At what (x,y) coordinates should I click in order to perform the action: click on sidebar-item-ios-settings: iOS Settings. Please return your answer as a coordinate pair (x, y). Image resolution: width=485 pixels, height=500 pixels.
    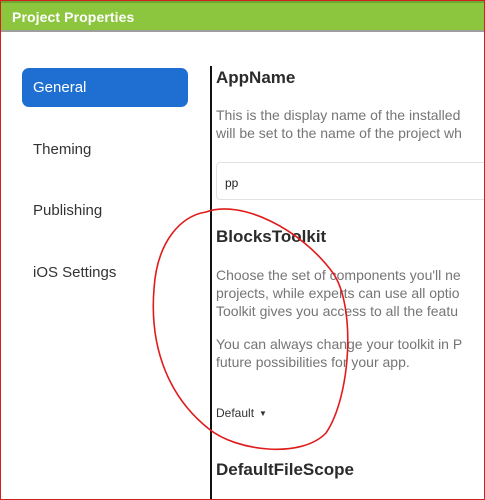
    Looking at the image, I should click on (105, 272).